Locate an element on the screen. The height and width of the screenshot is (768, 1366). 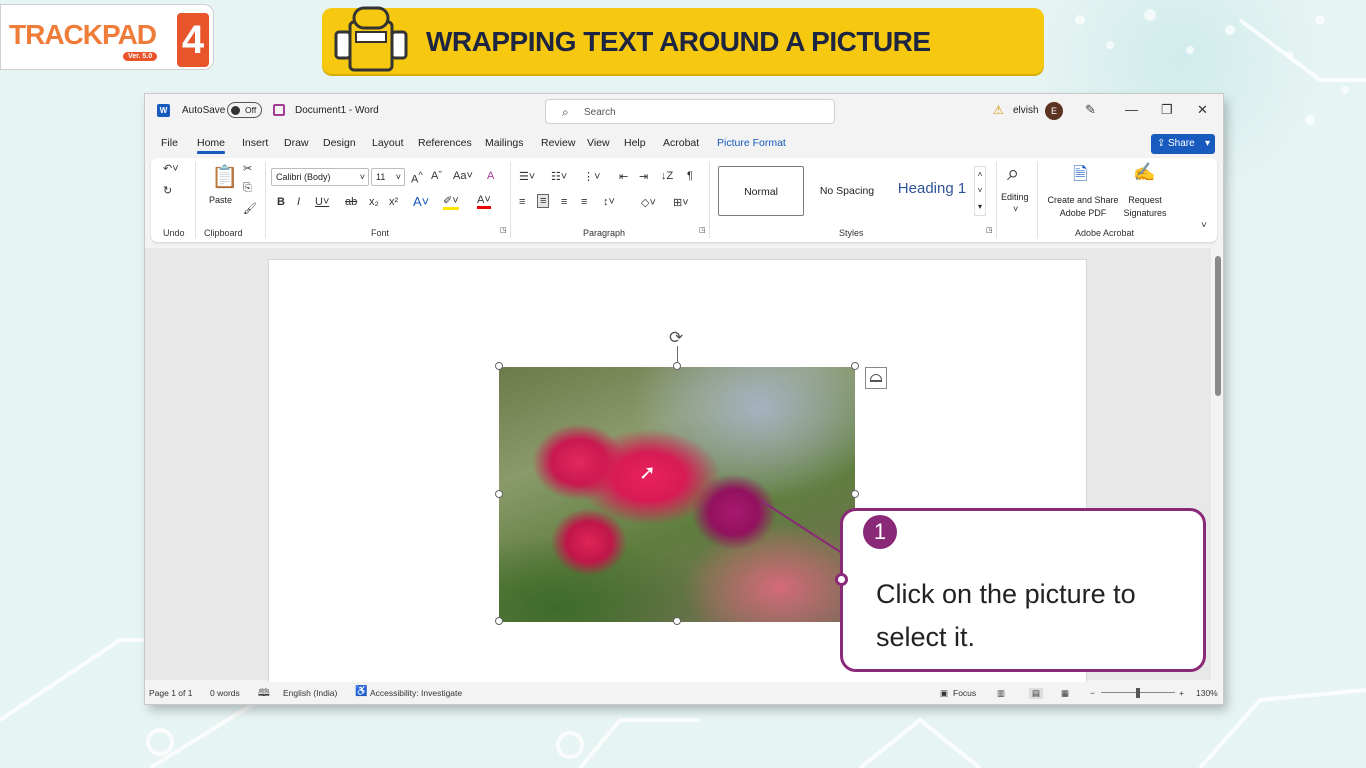
instruction-callout: 1 Click on the picture to select it. is located at coordinates (1023, 590).